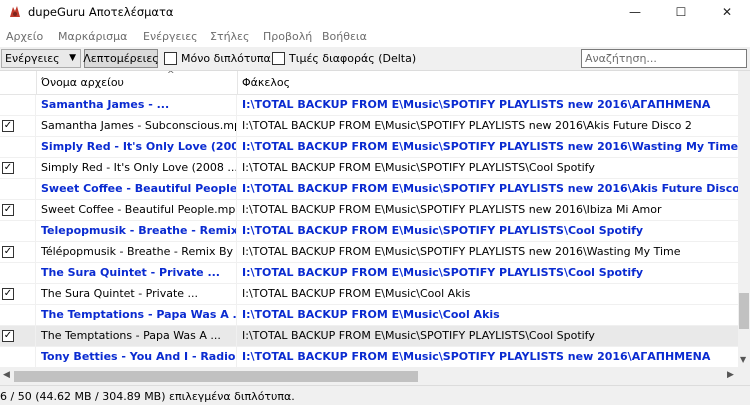  I want to click on vertical-scroll-thumb, so click(744, 311).